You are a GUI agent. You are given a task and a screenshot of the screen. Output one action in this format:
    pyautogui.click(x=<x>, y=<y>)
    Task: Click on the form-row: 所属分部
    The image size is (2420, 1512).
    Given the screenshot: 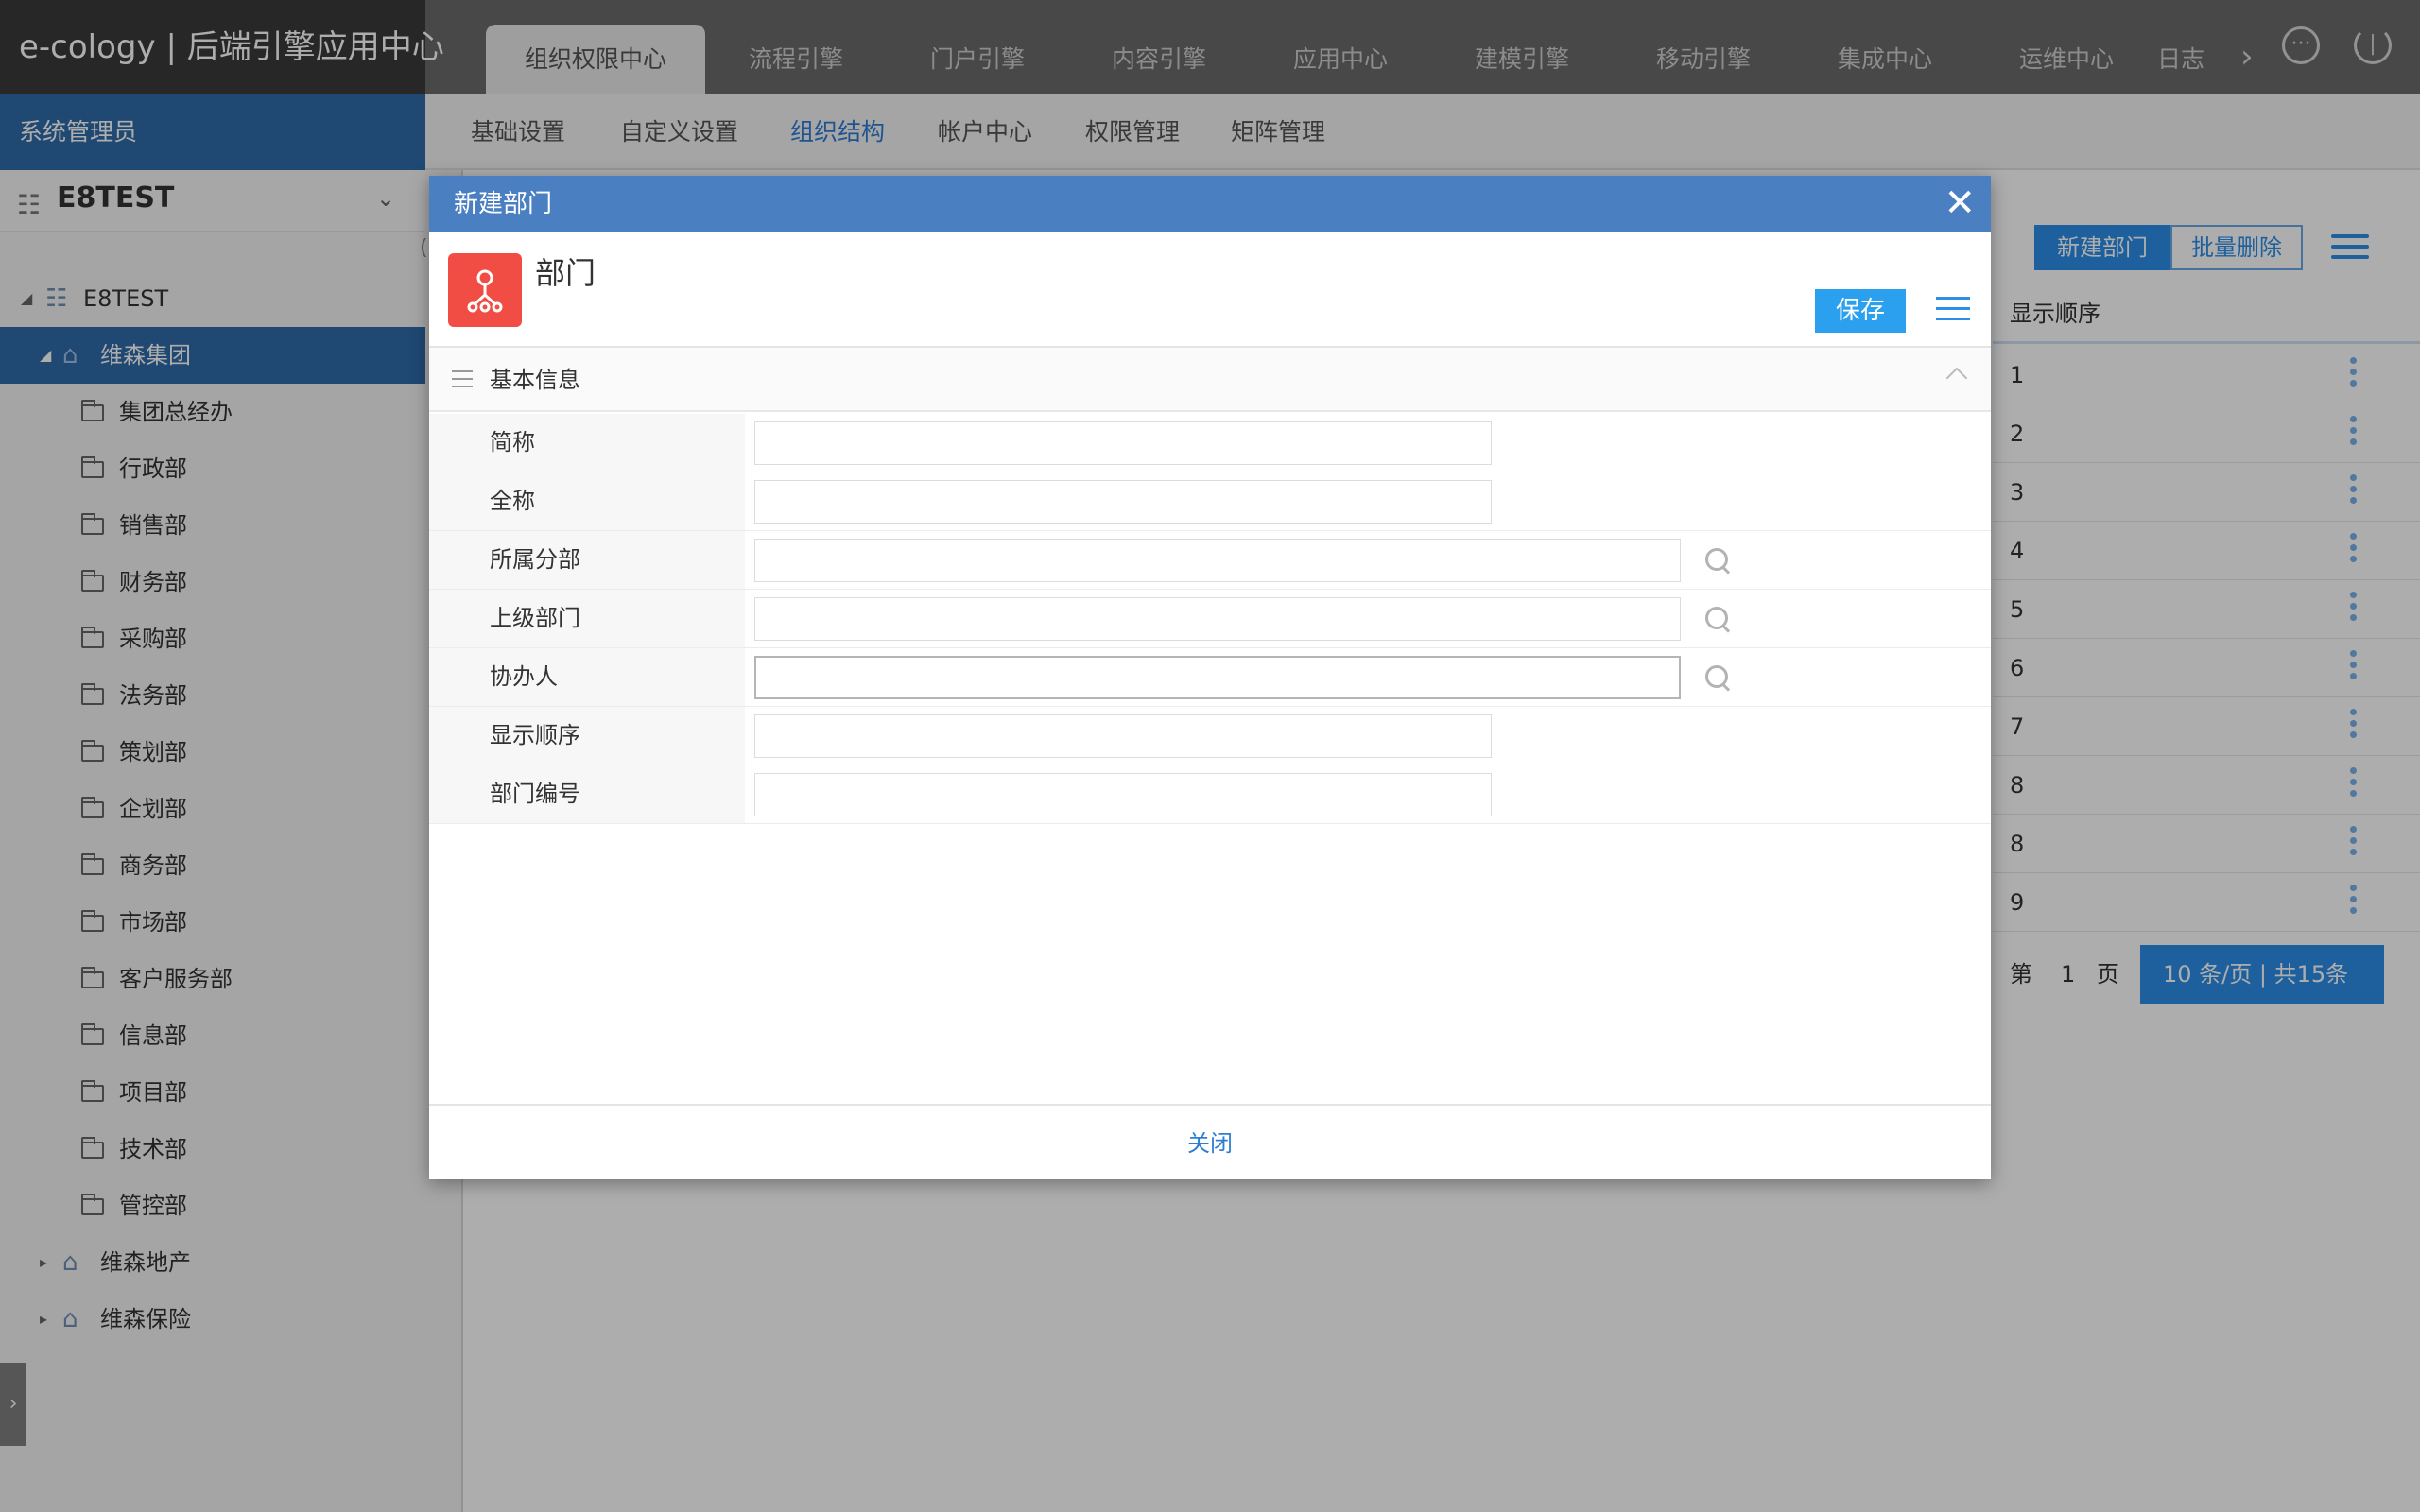 What is the action you would take?
    pyautogui.click(x=1210, y=560)
    